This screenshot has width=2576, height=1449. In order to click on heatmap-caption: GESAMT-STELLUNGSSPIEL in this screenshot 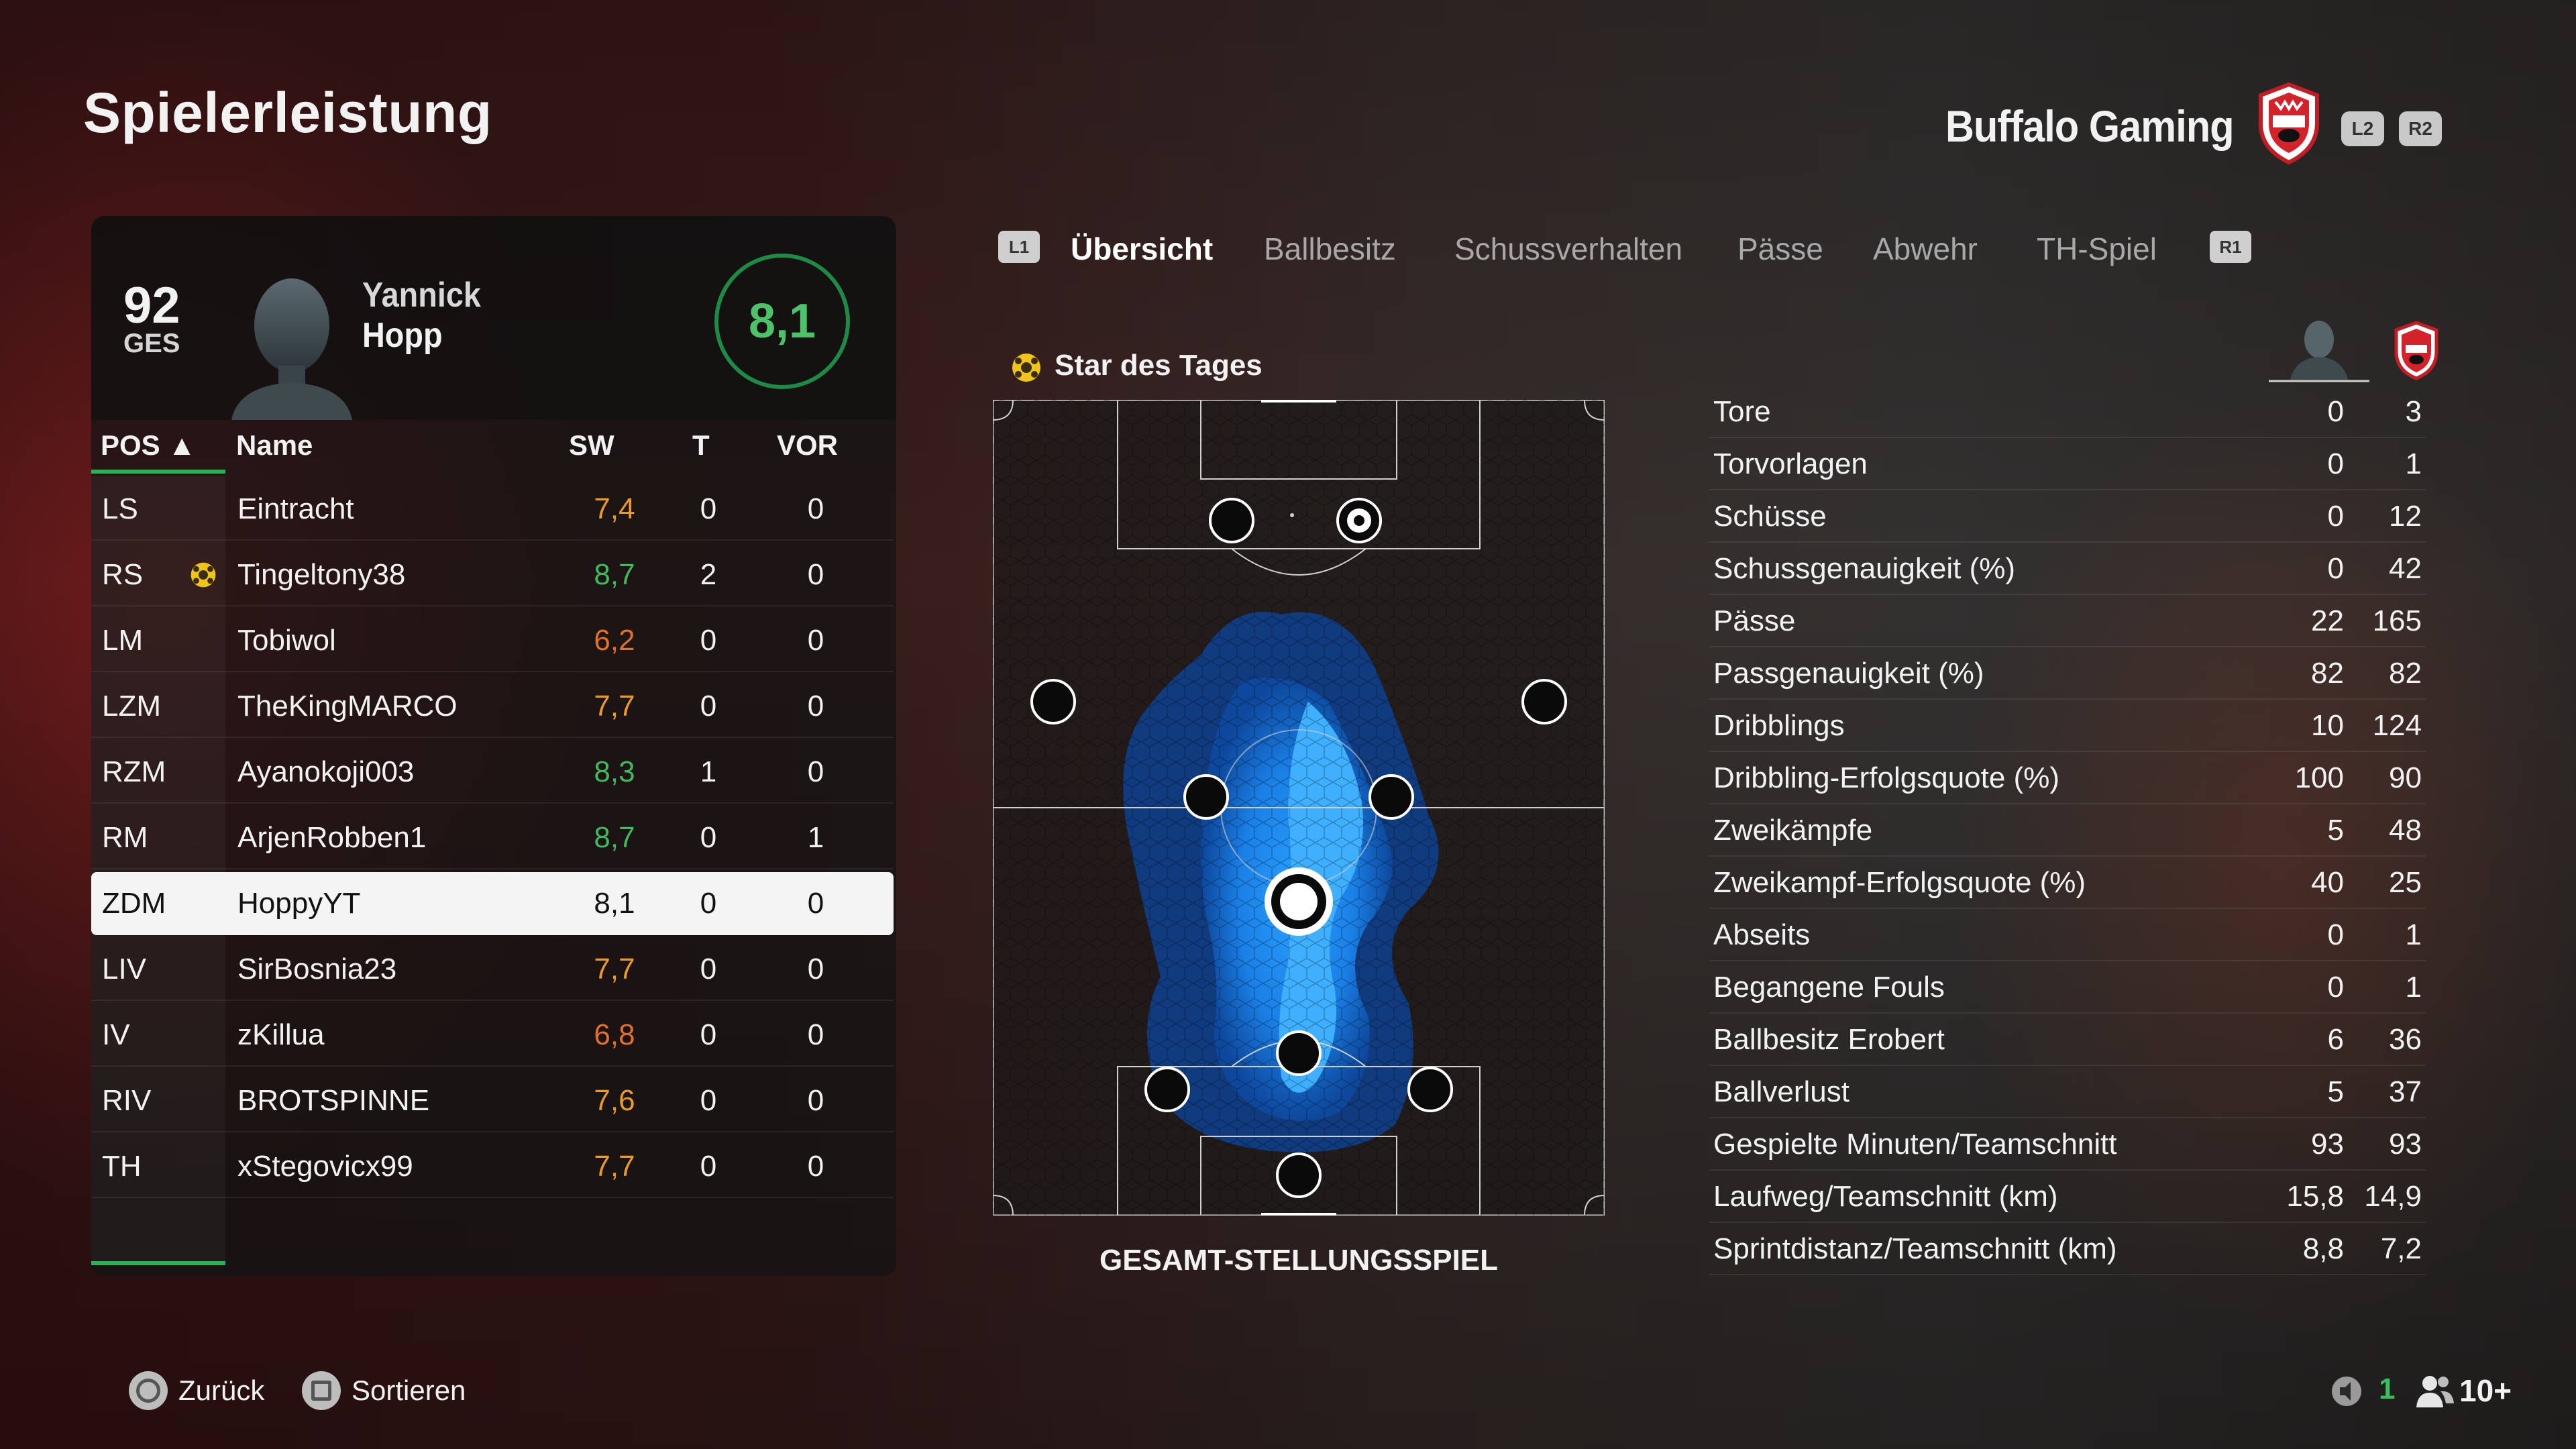, I will do `click(1299, 1260)`.